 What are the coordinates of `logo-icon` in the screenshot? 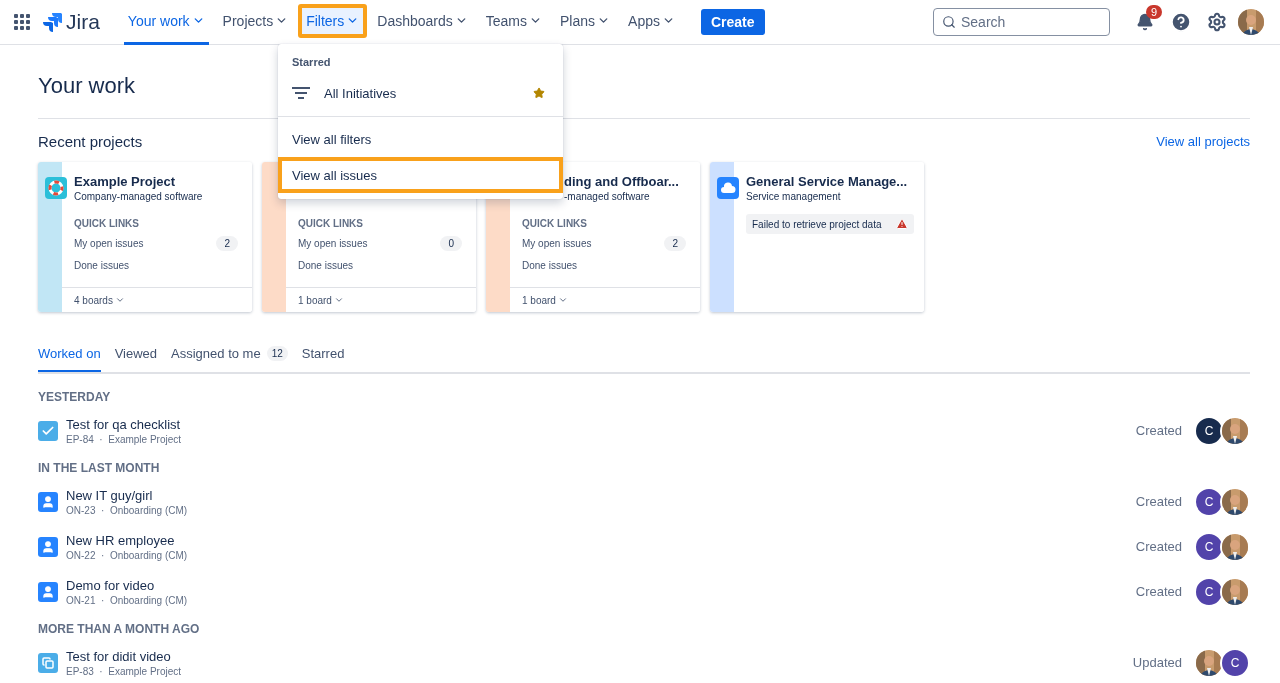 It's located at (52, 22).